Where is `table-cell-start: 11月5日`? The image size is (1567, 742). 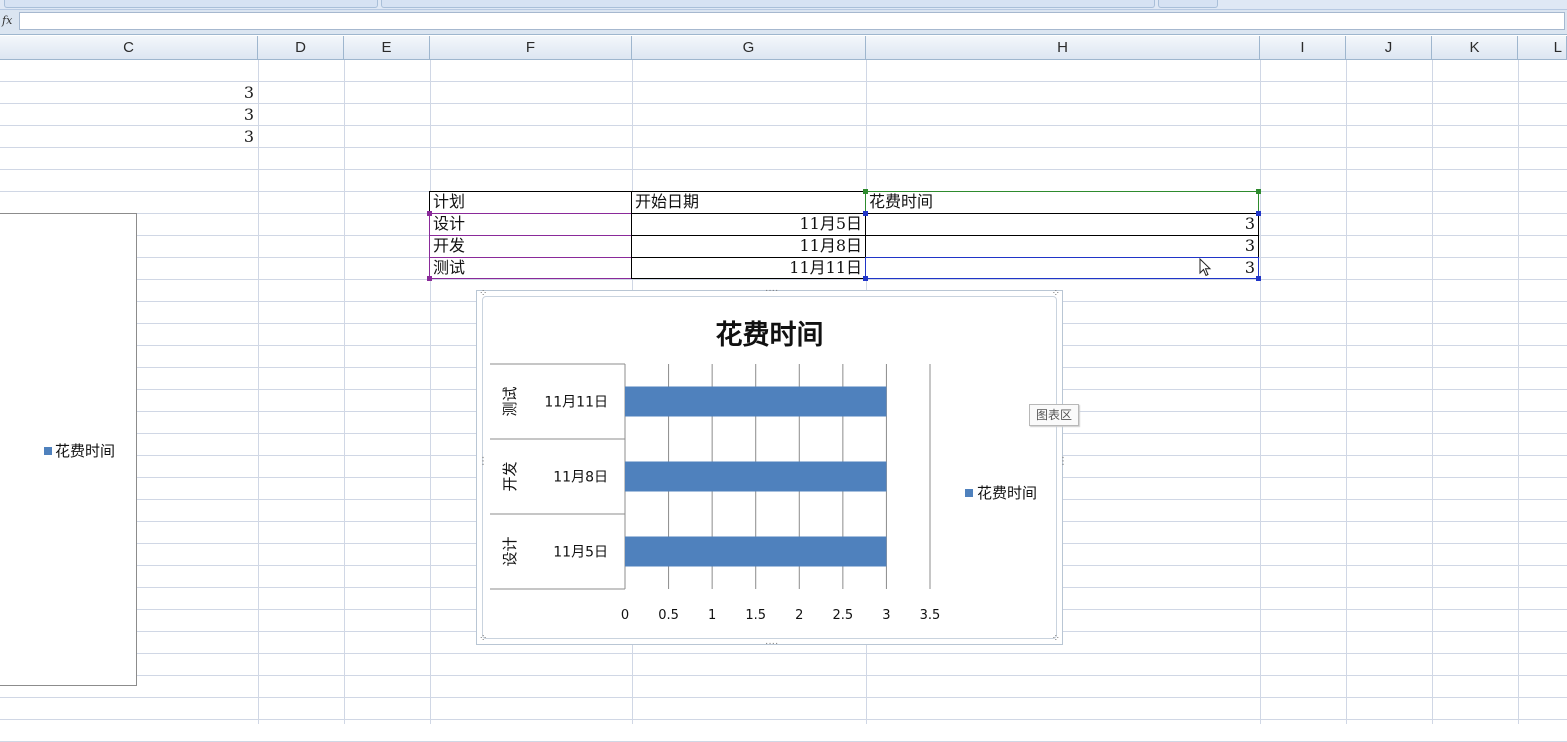 table-cell-start: 11月5日 is located at coordinates (748, 224).